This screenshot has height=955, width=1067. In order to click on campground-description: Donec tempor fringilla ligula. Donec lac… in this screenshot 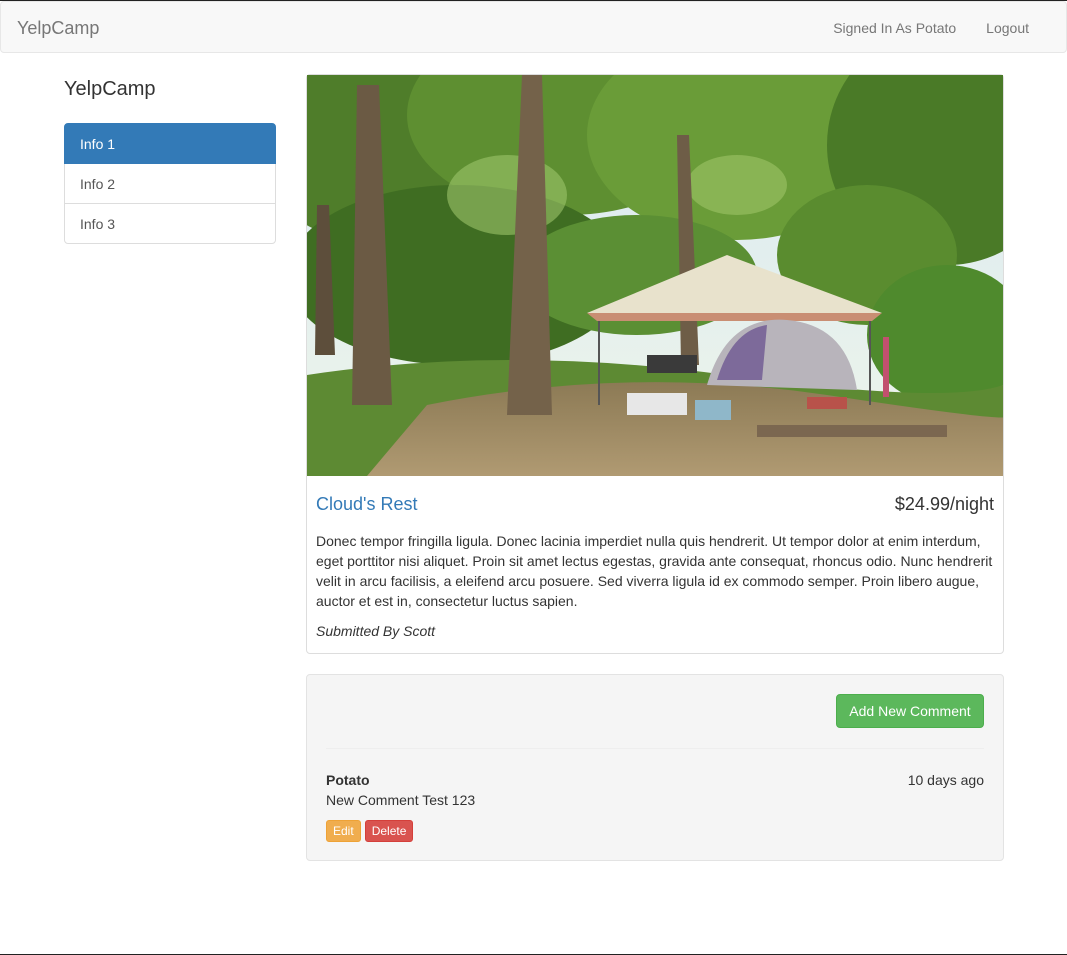, I will do `click(654, 571)`.